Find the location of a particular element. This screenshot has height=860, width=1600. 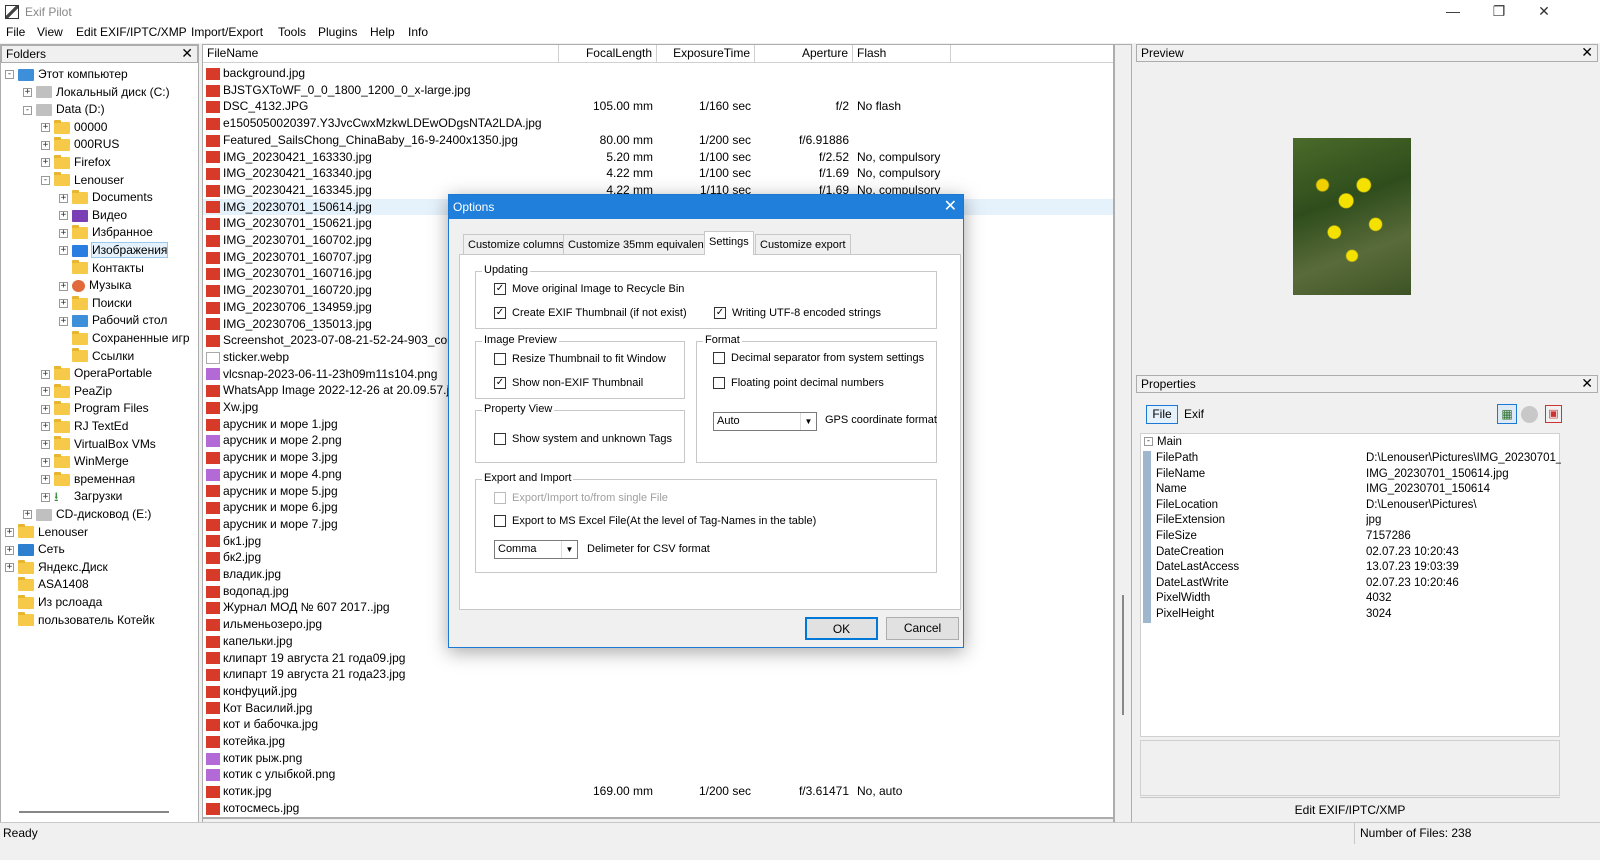

tree-item: Сохраненные игр is located at coordinates (124, 338).